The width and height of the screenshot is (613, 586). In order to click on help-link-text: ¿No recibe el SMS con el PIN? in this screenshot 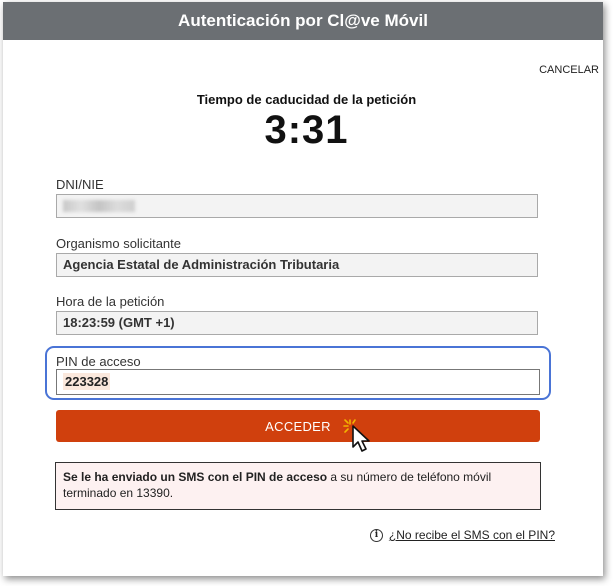, I will do `click(472, 535)`.